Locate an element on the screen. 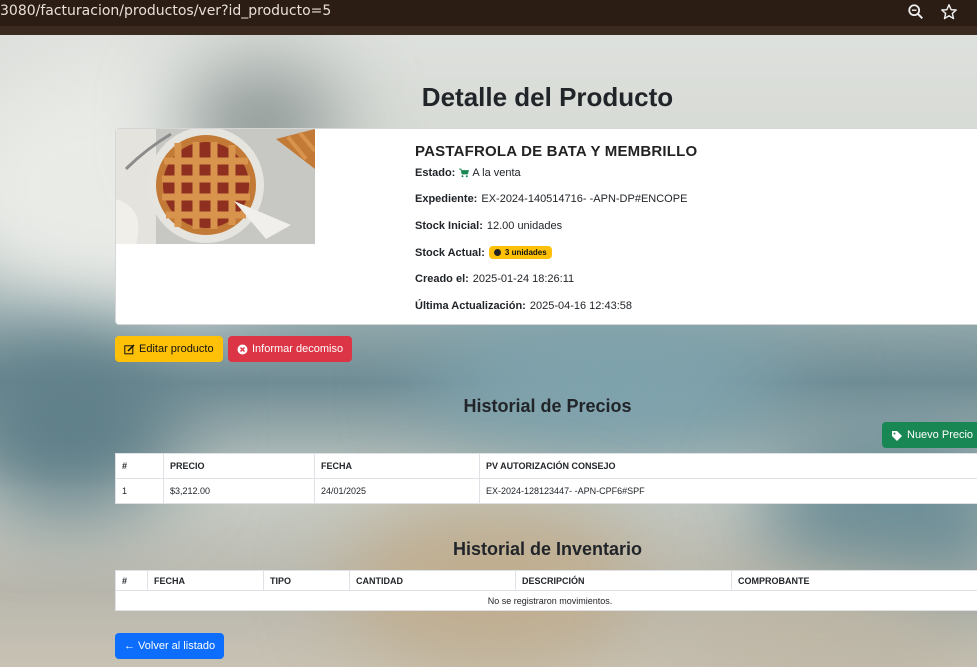  zoom-out-icon is located at coordinates (916, 12).